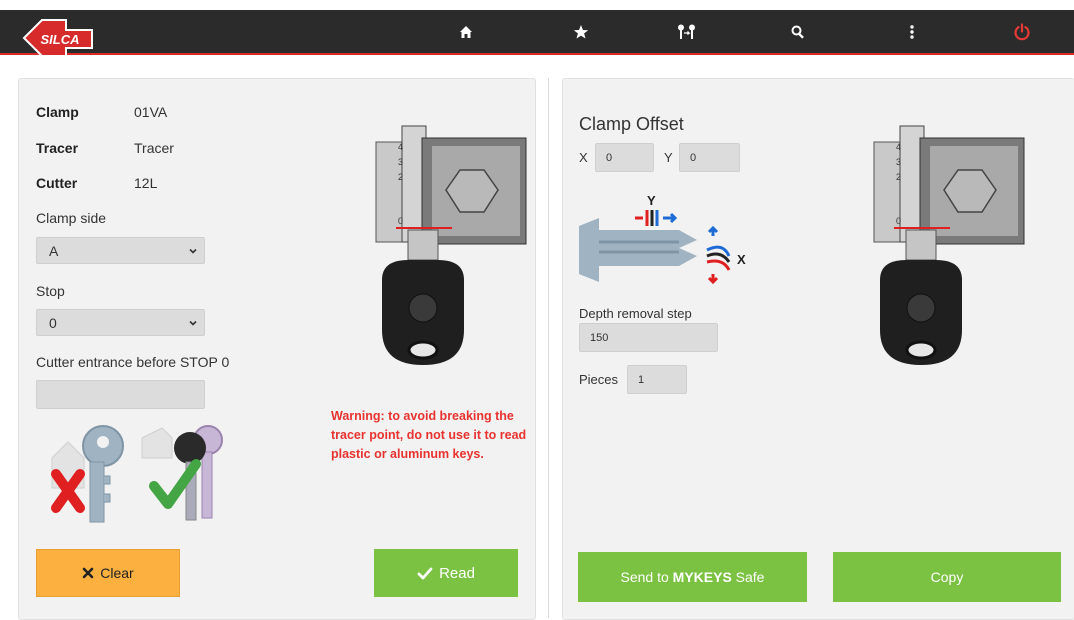 This screenshot has height=620, width=1074. Describe the element at coordinates (648, 337) in the screenshot. I see `depth-removal-input: 150` at that location.